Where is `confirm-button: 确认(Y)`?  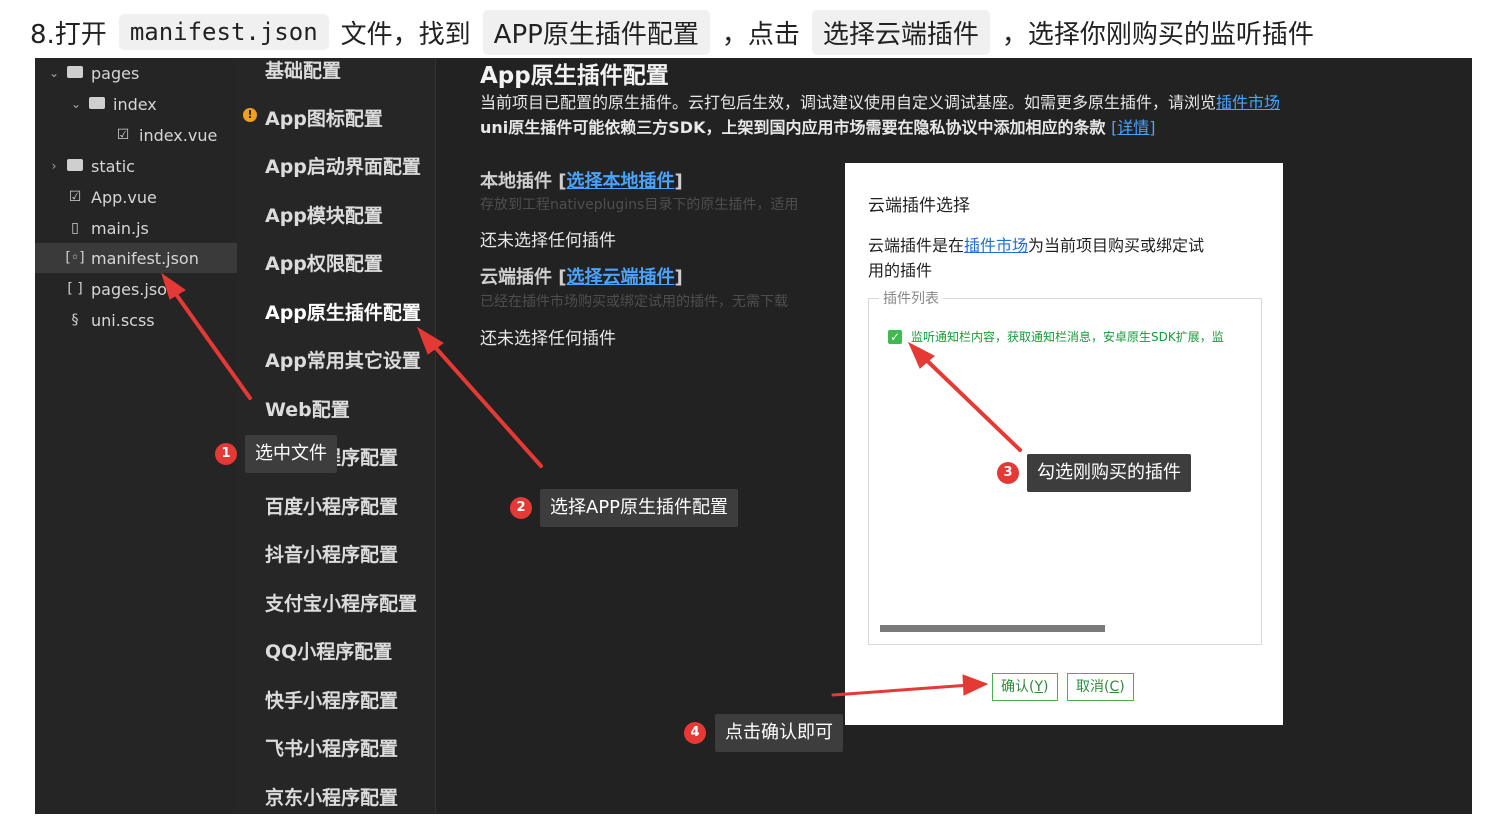
confirm-button: 确认(Y) is located at coordinates (1025, 687).